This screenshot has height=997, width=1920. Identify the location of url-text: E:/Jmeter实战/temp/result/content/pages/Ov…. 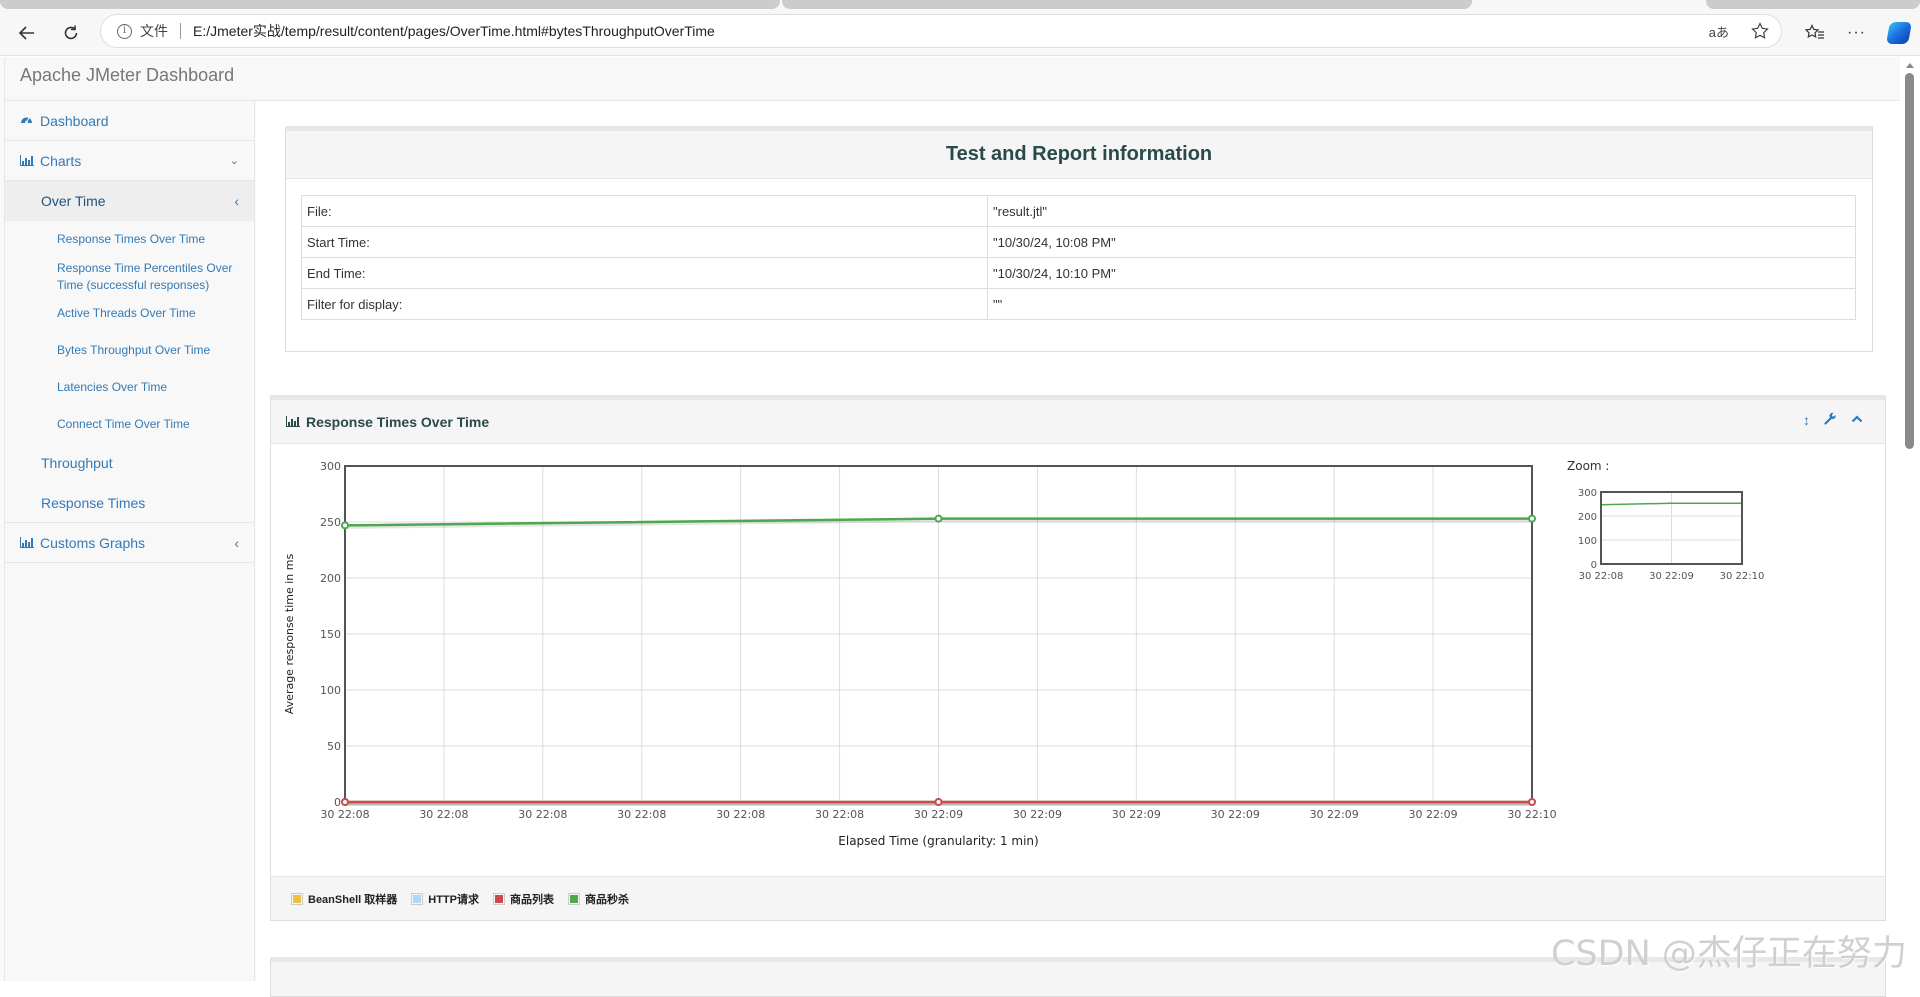
(454, 31).